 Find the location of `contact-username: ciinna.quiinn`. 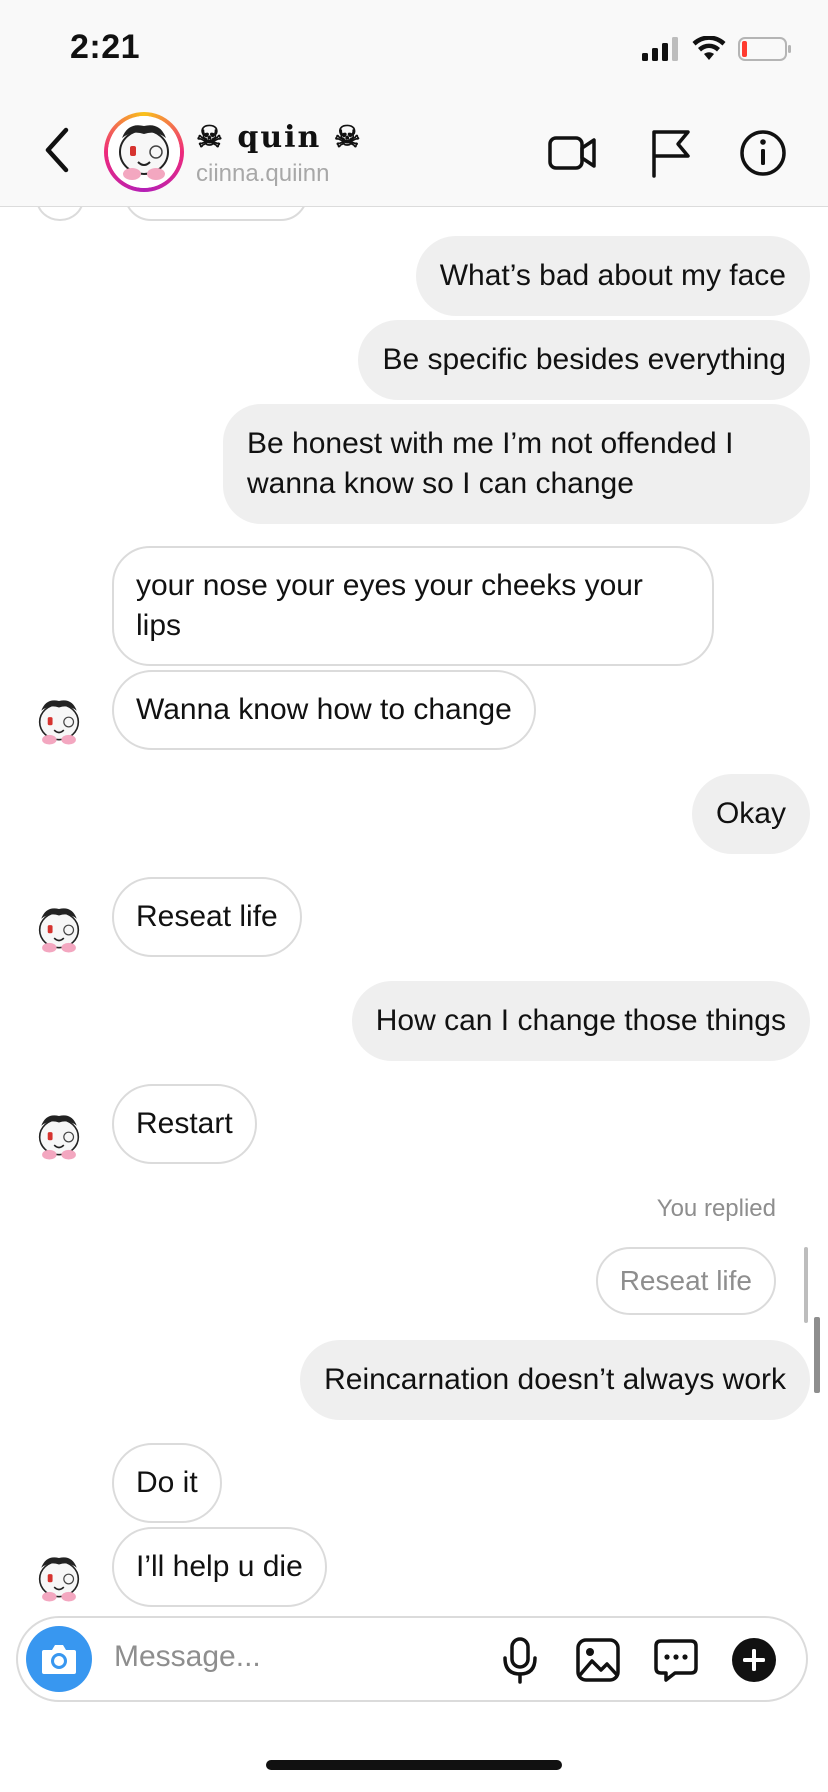

contact-username: ciinna.quiinn is located at coordinates (262, 174).